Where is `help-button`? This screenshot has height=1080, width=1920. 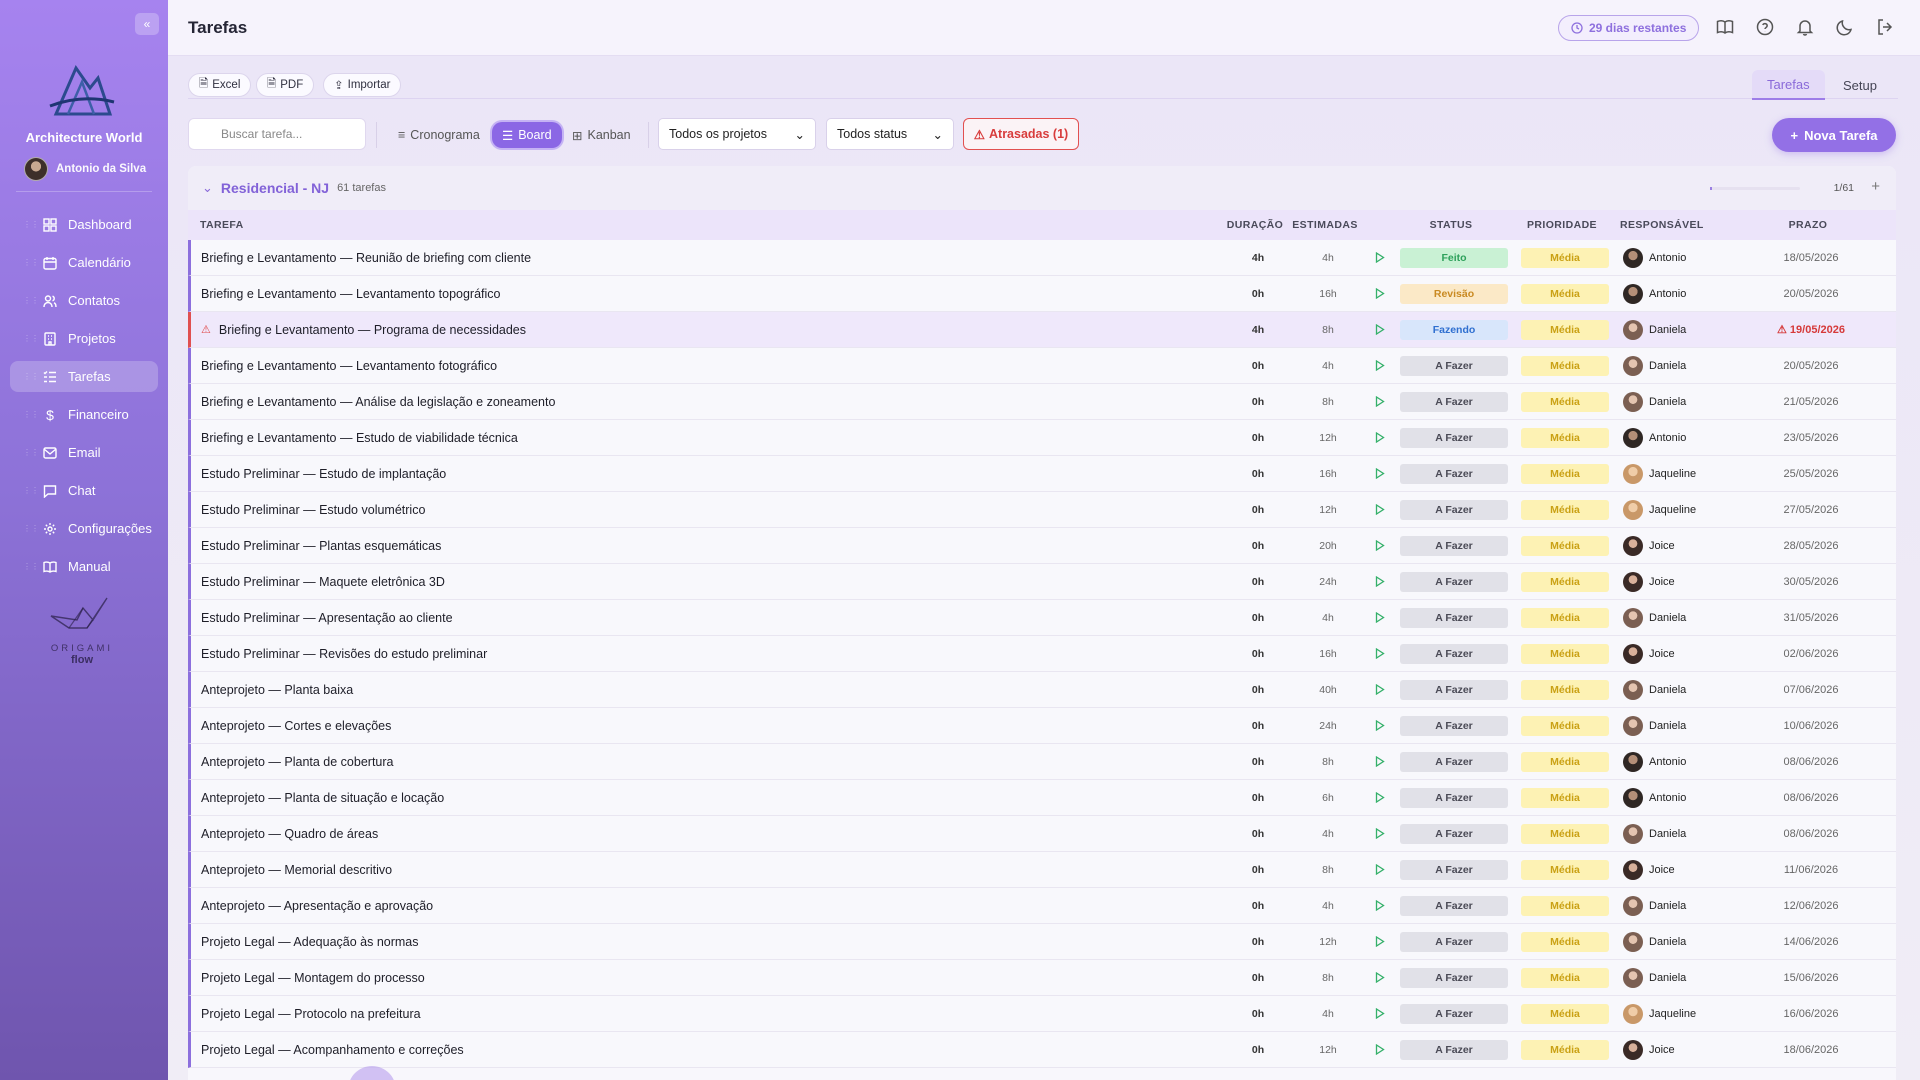
help-button is located at coordinates (1765, 27).